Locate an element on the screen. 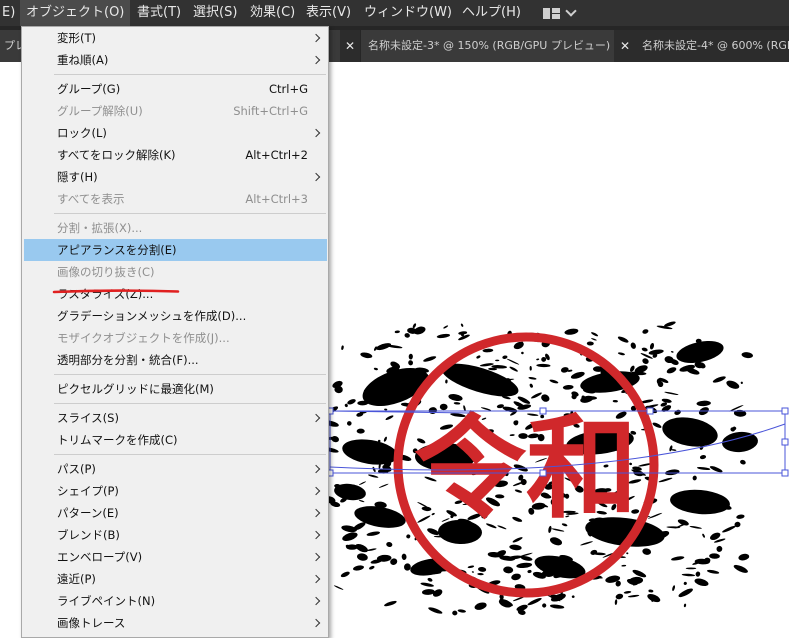 This screenshot has height=638, width=789. tab-document-3: 名称未設定-3* @ 150% (RGB/GPU プレビュー) is located at coordinates (487, 46).